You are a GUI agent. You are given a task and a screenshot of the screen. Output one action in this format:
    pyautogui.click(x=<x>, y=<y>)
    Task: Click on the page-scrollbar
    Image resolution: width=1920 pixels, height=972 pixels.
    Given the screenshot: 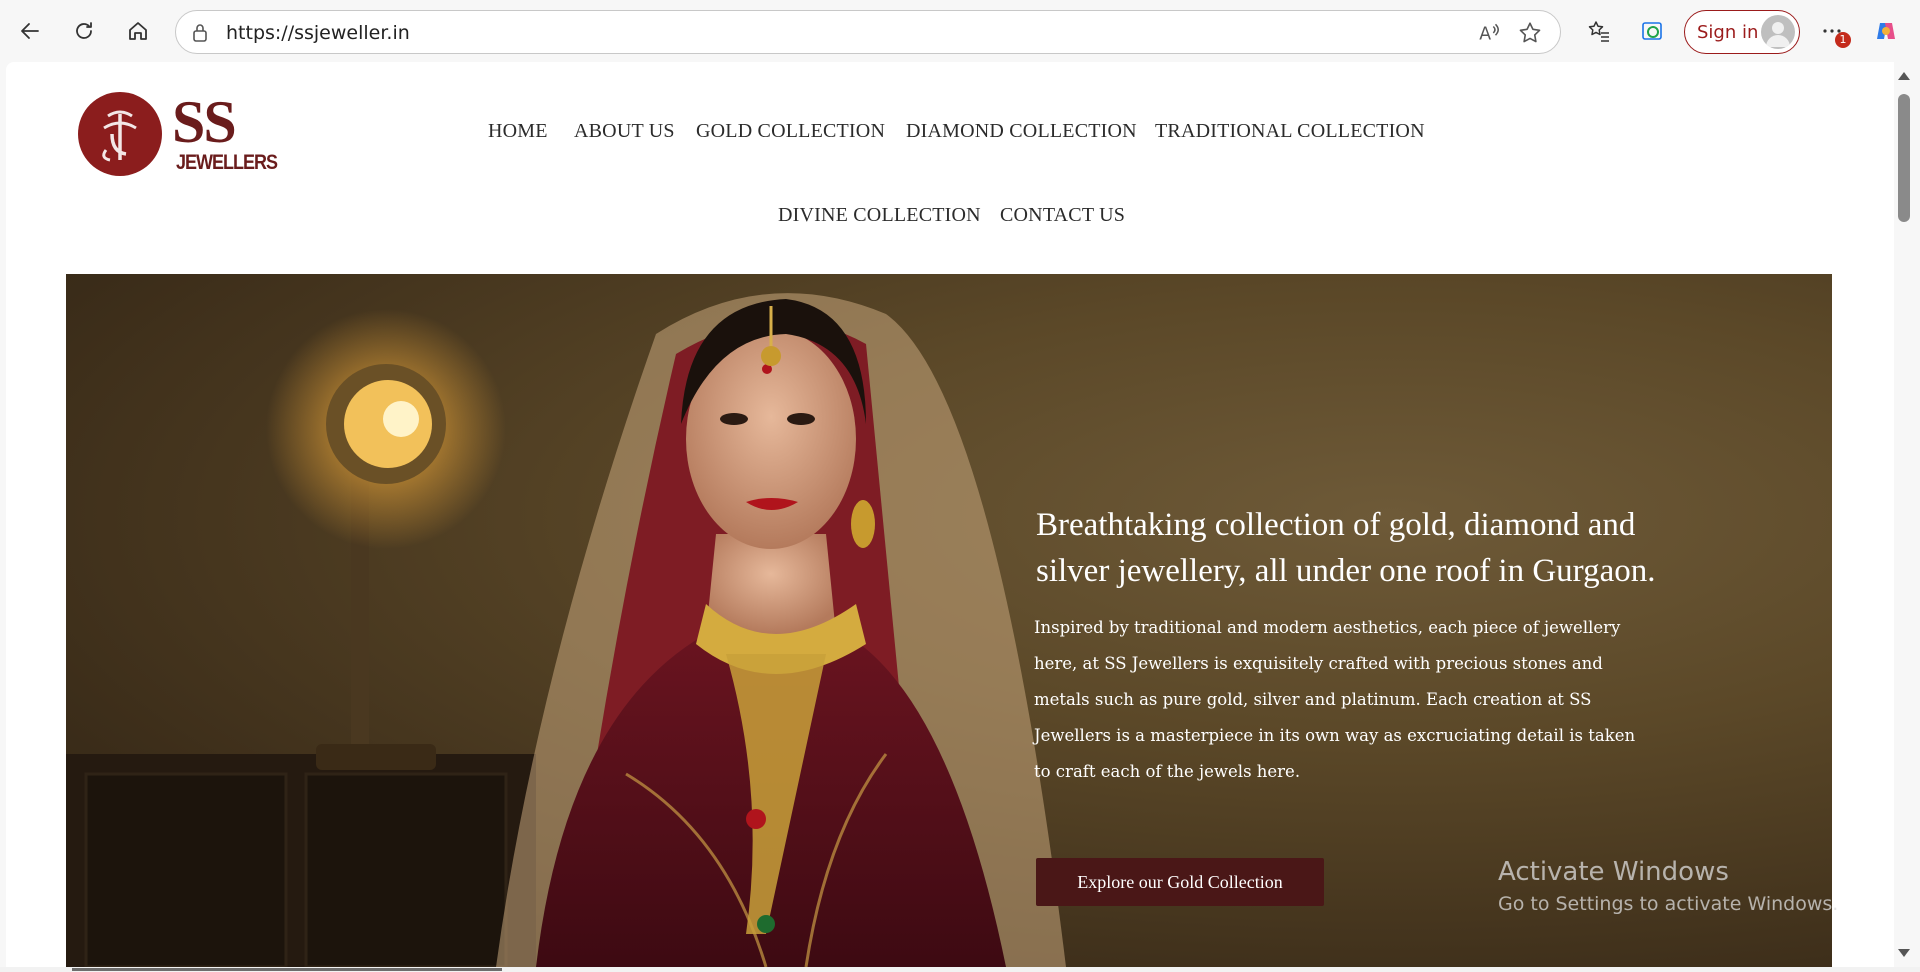 What is the action you would take?
    pyautogui.click(x=1904, y=514)
    